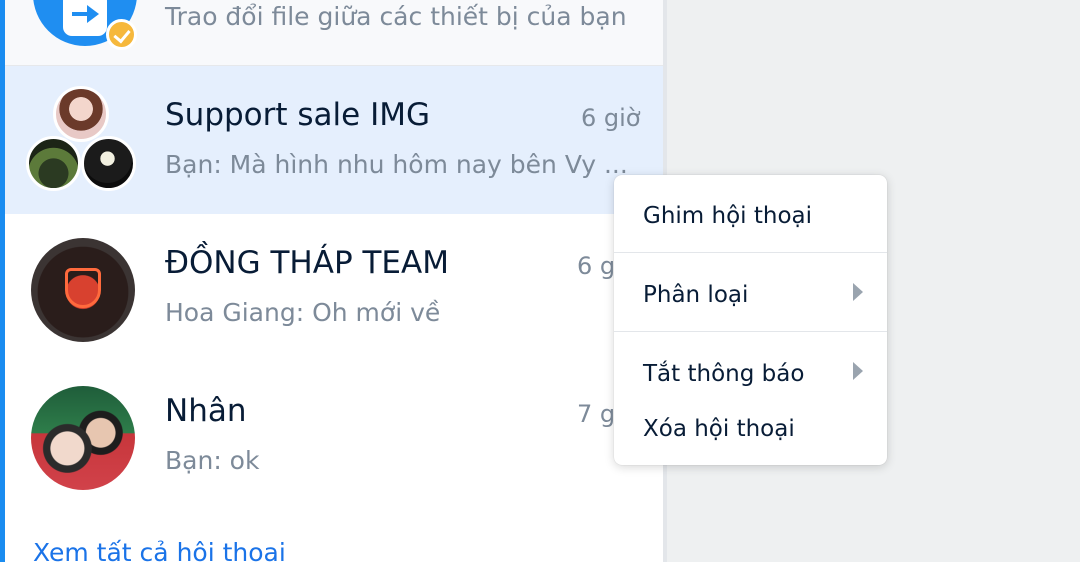 The height and width of the screenshot is (562, 1080). Describe the element at coordinates (303, 312) in the screenshot. I see `conversation-preview: Hoa Giang: Oh mới về` at that location.